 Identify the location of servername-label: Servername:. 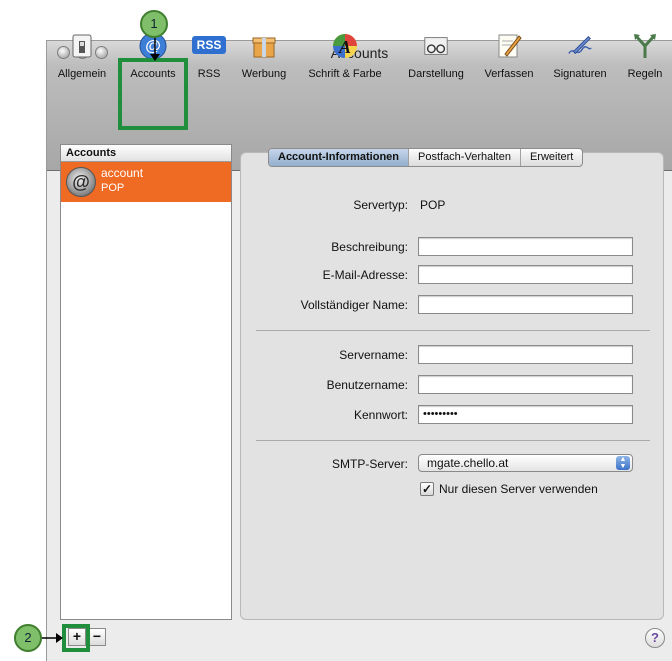
(373, 355).